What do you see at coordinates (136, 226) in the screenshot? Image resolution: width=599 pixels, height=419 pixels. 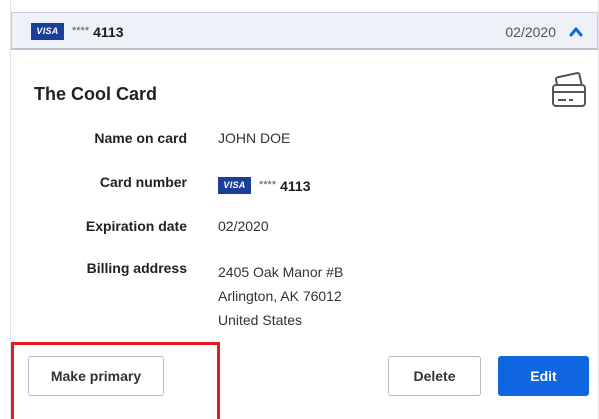 I see `expiration-date-label: Expiration date` at bounding box center [136, 226].